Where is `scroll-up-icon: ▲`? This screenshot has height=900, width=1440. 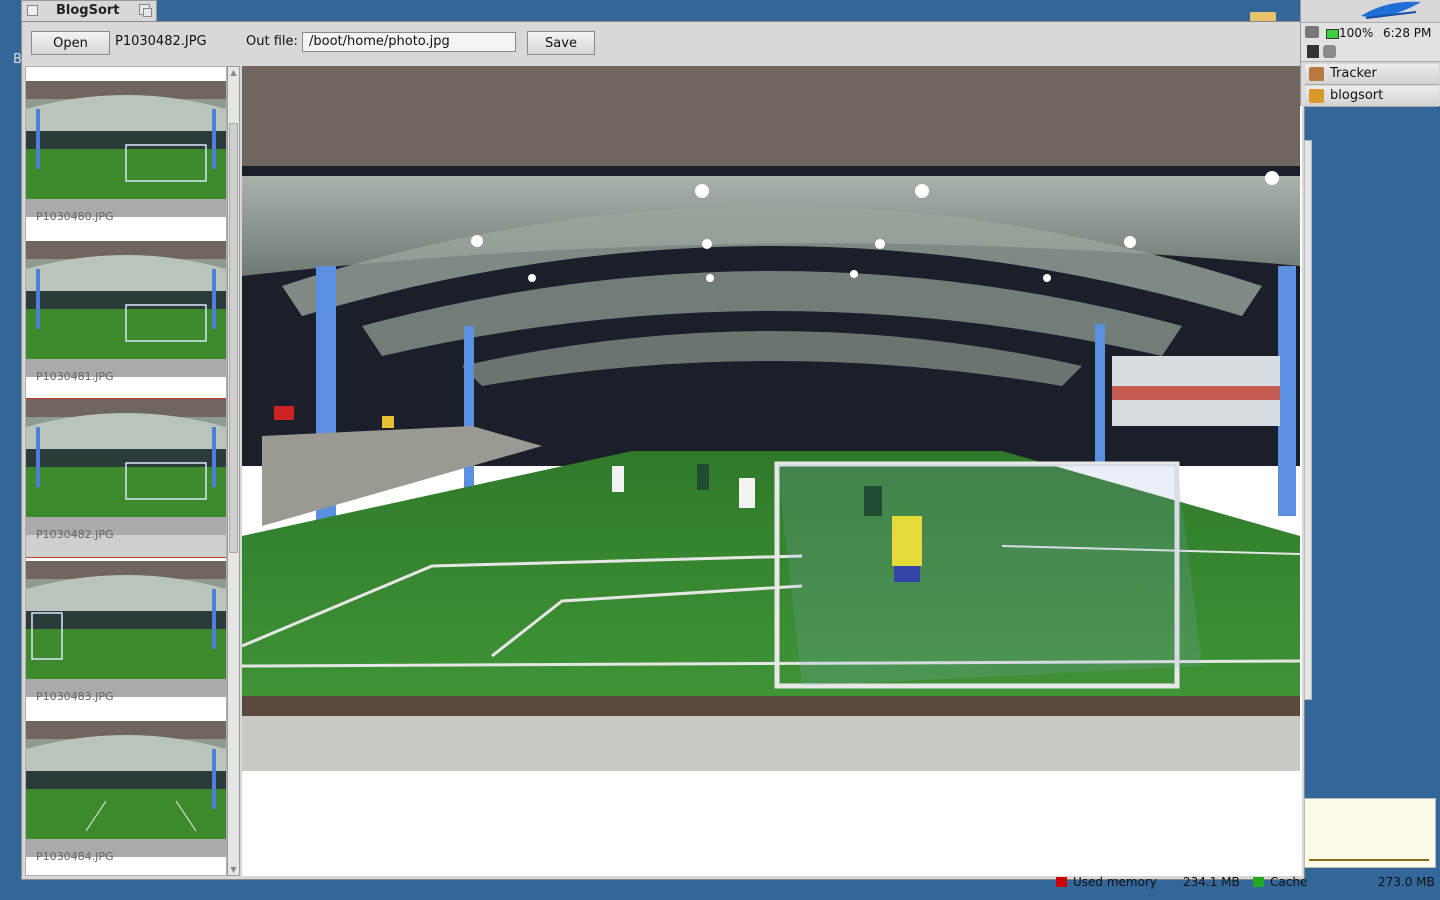 scroll-up-icon: ▲ is located at coordinates (233, 72).